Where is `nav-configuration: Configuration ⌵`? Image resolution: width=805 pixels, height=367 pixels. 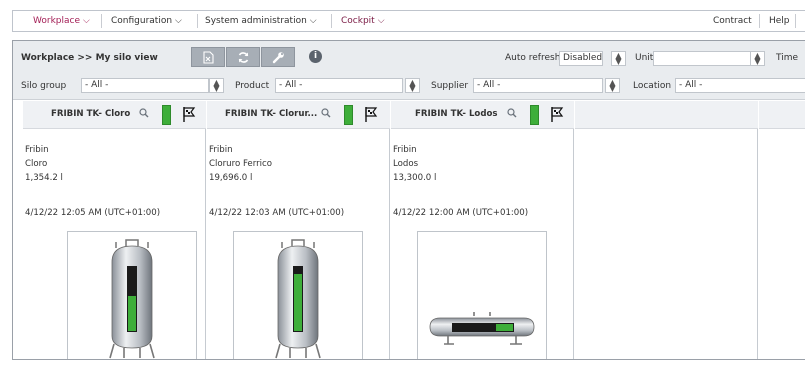 nav-configuration: Configuration ⌵ is located at coordinates (146, 21).